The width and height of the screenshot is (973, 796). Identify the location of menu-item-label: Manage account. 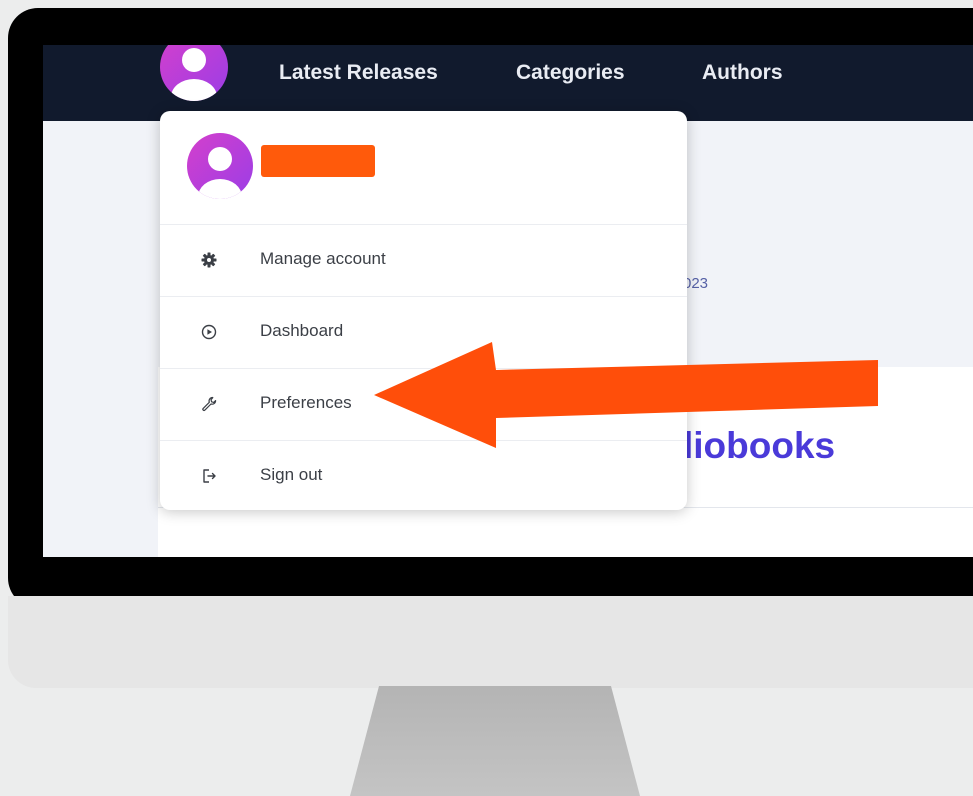
(323, 258).